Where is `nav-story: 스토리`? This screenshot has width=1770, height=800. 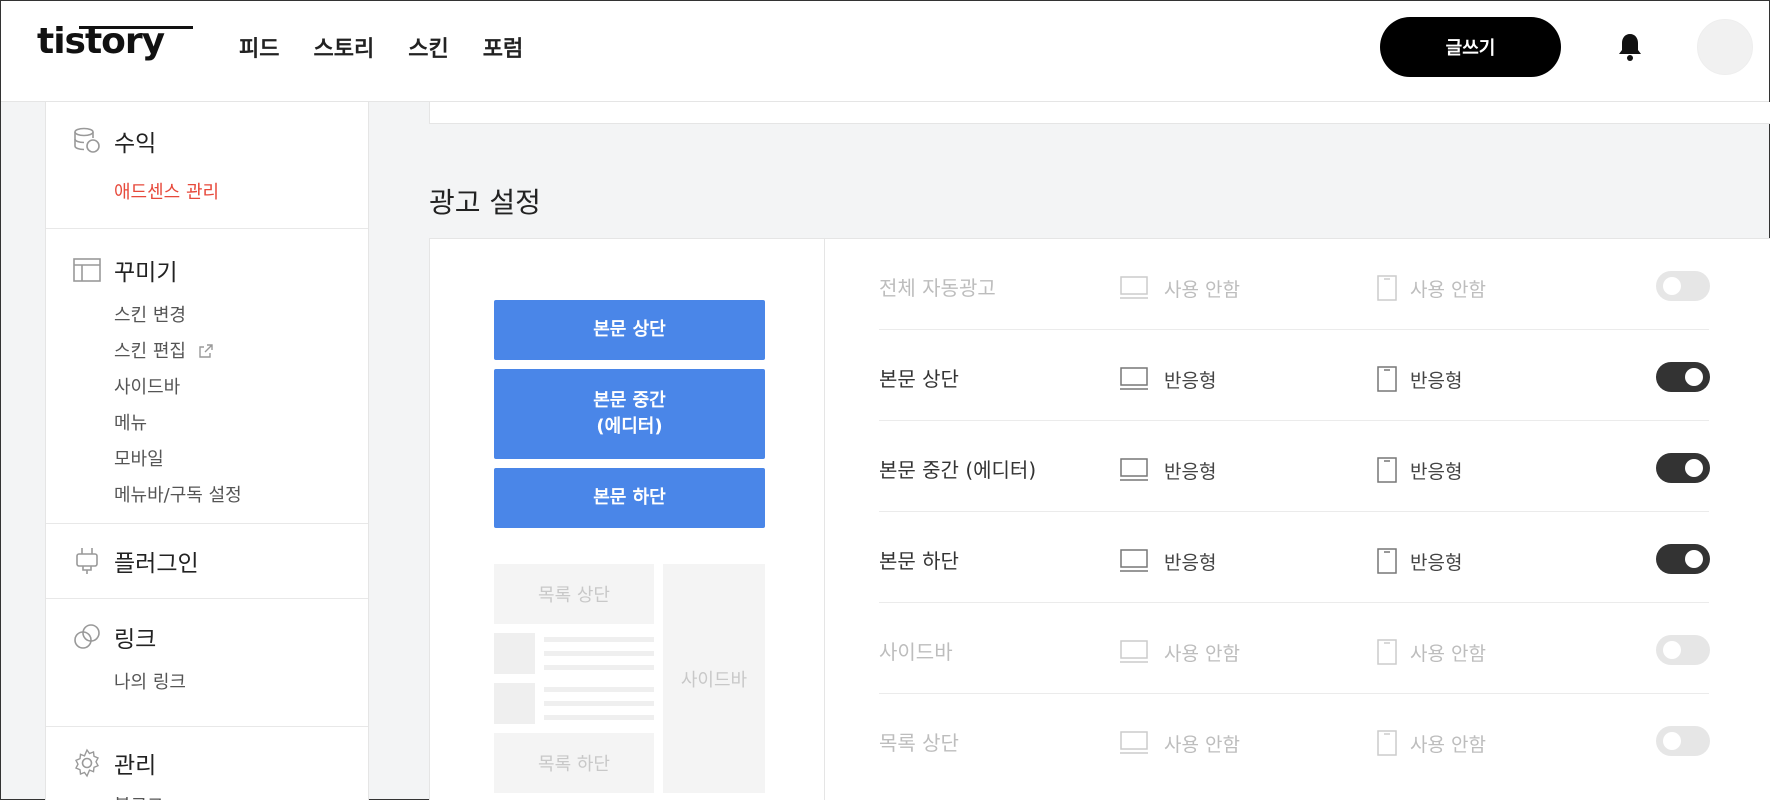 nav-story: 스토리 is located at coordinates (343, 47).